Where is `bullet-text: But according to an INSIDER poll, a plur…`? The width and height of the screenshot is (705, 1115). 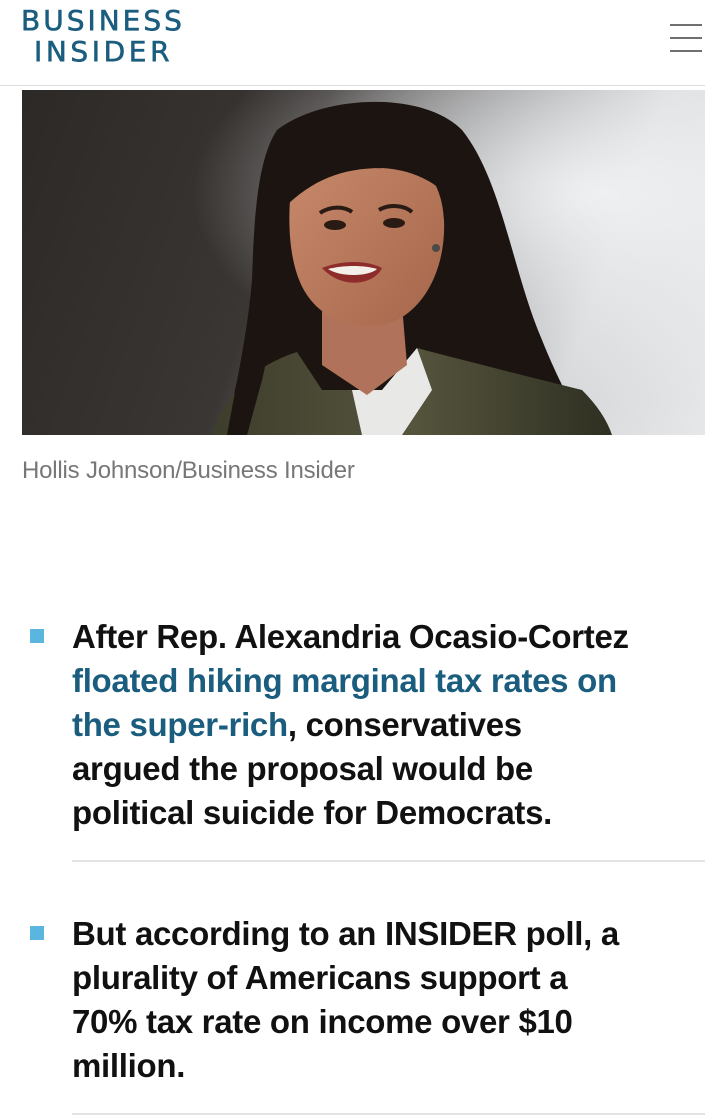
bullet-text: But according to an INSIDER poll, a plur… is located at coordinates (345, 999).